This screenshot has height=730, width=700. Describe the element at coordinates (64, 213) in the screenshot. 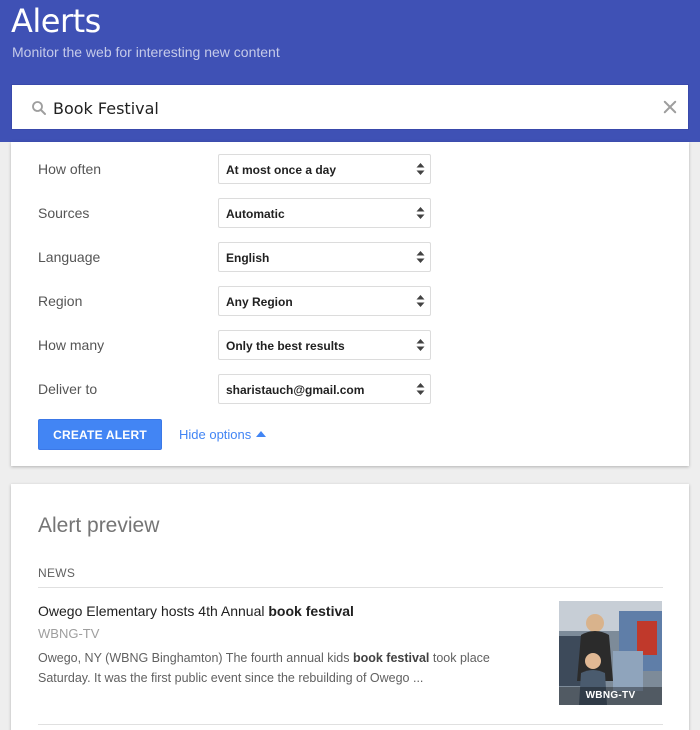

I see `option-label-sources: Sources` at that location.